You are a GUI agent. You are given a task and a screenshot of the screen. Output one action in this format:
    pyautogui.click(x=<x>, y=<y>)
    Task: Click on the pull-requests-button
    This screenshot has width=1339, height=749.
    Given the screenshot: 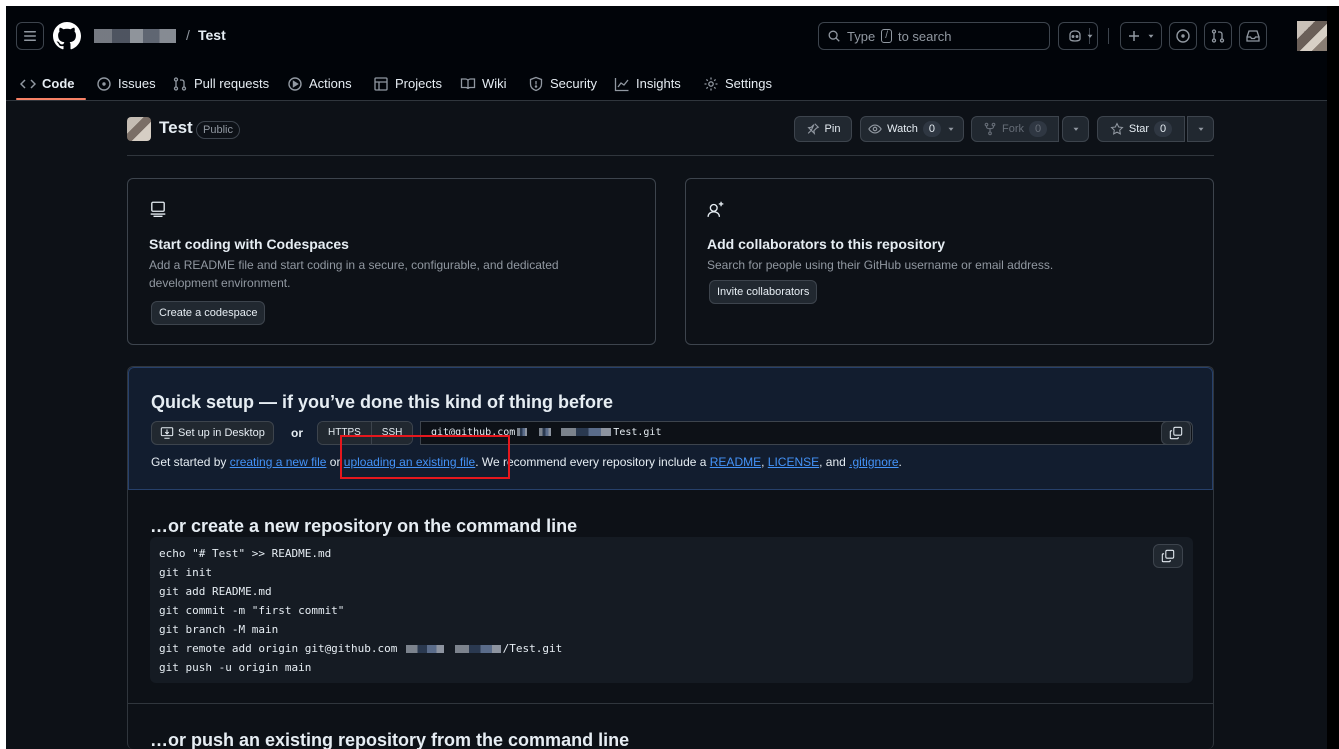 What is the action you would take?
    pyautogui.click(x=1218, y=36)
    